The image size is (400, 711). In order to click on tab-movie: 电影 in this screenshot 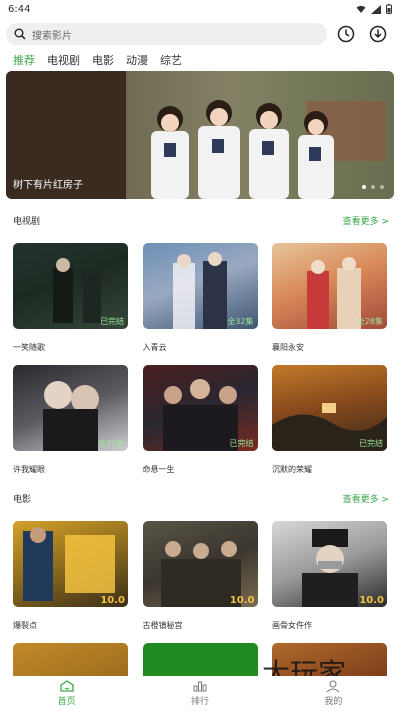, I will do `click(103, 60)`.